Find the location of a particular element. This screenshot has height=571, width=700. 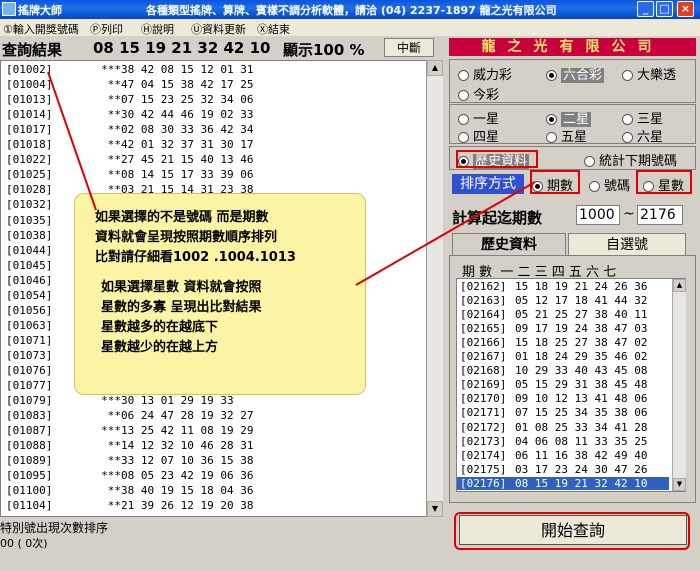

arrow-to-result is located at coordinates (72, 141).